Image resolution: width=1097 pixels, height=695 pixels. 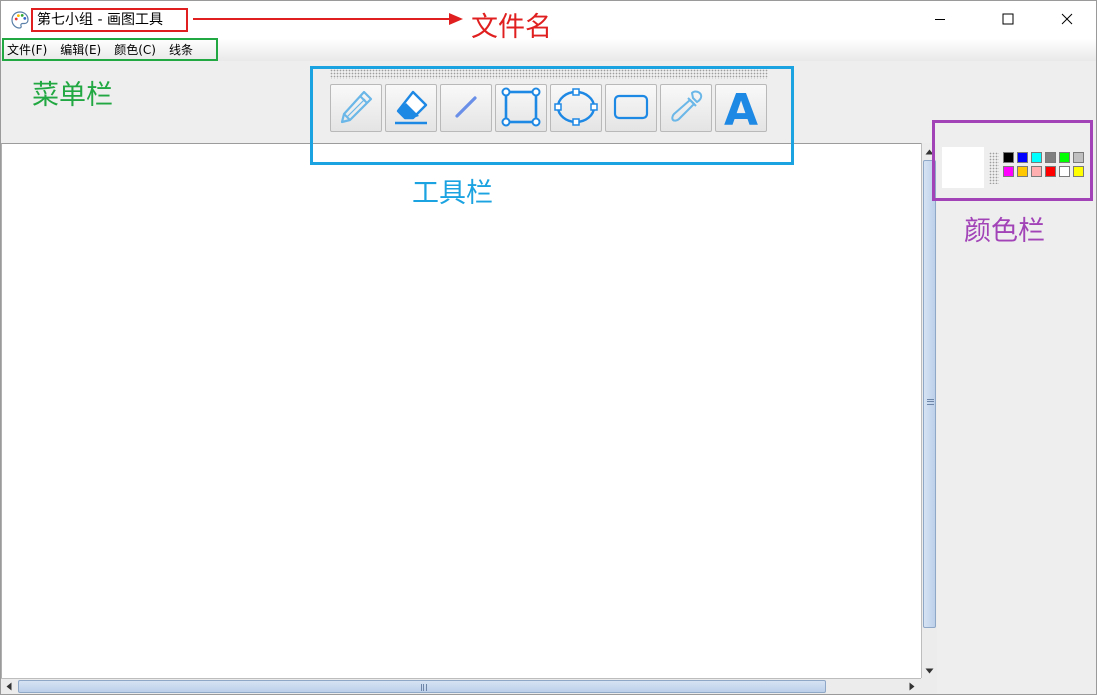 I want to click on close-button, so click(x=1067, y=20).